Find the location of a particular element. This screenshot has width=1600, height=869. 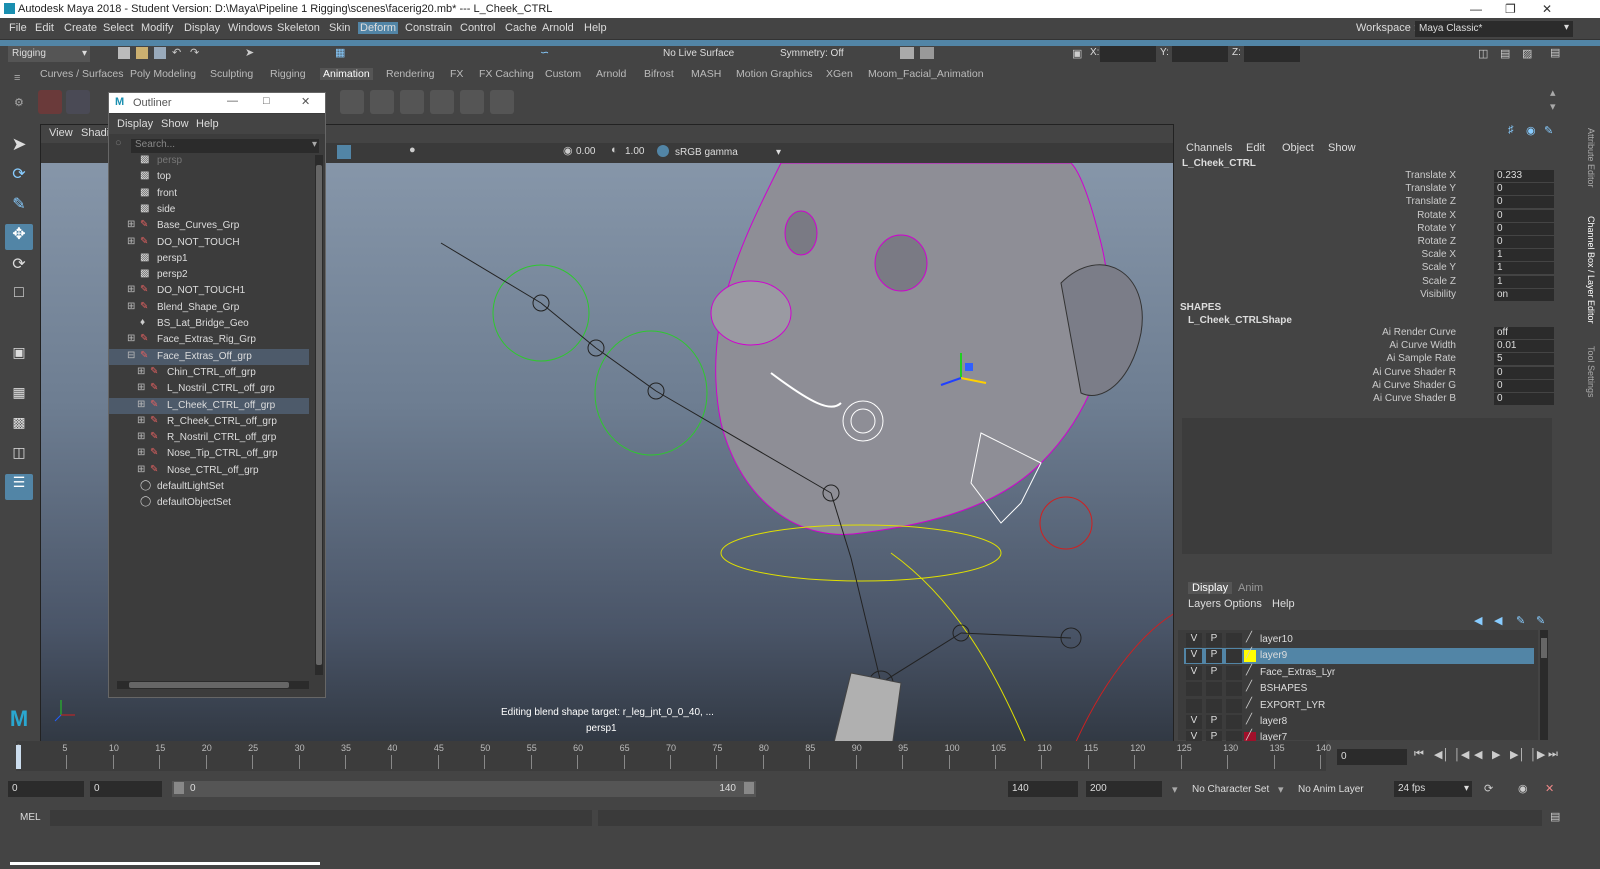

visibility-toggle: V is located at coordinates (1194, 640).